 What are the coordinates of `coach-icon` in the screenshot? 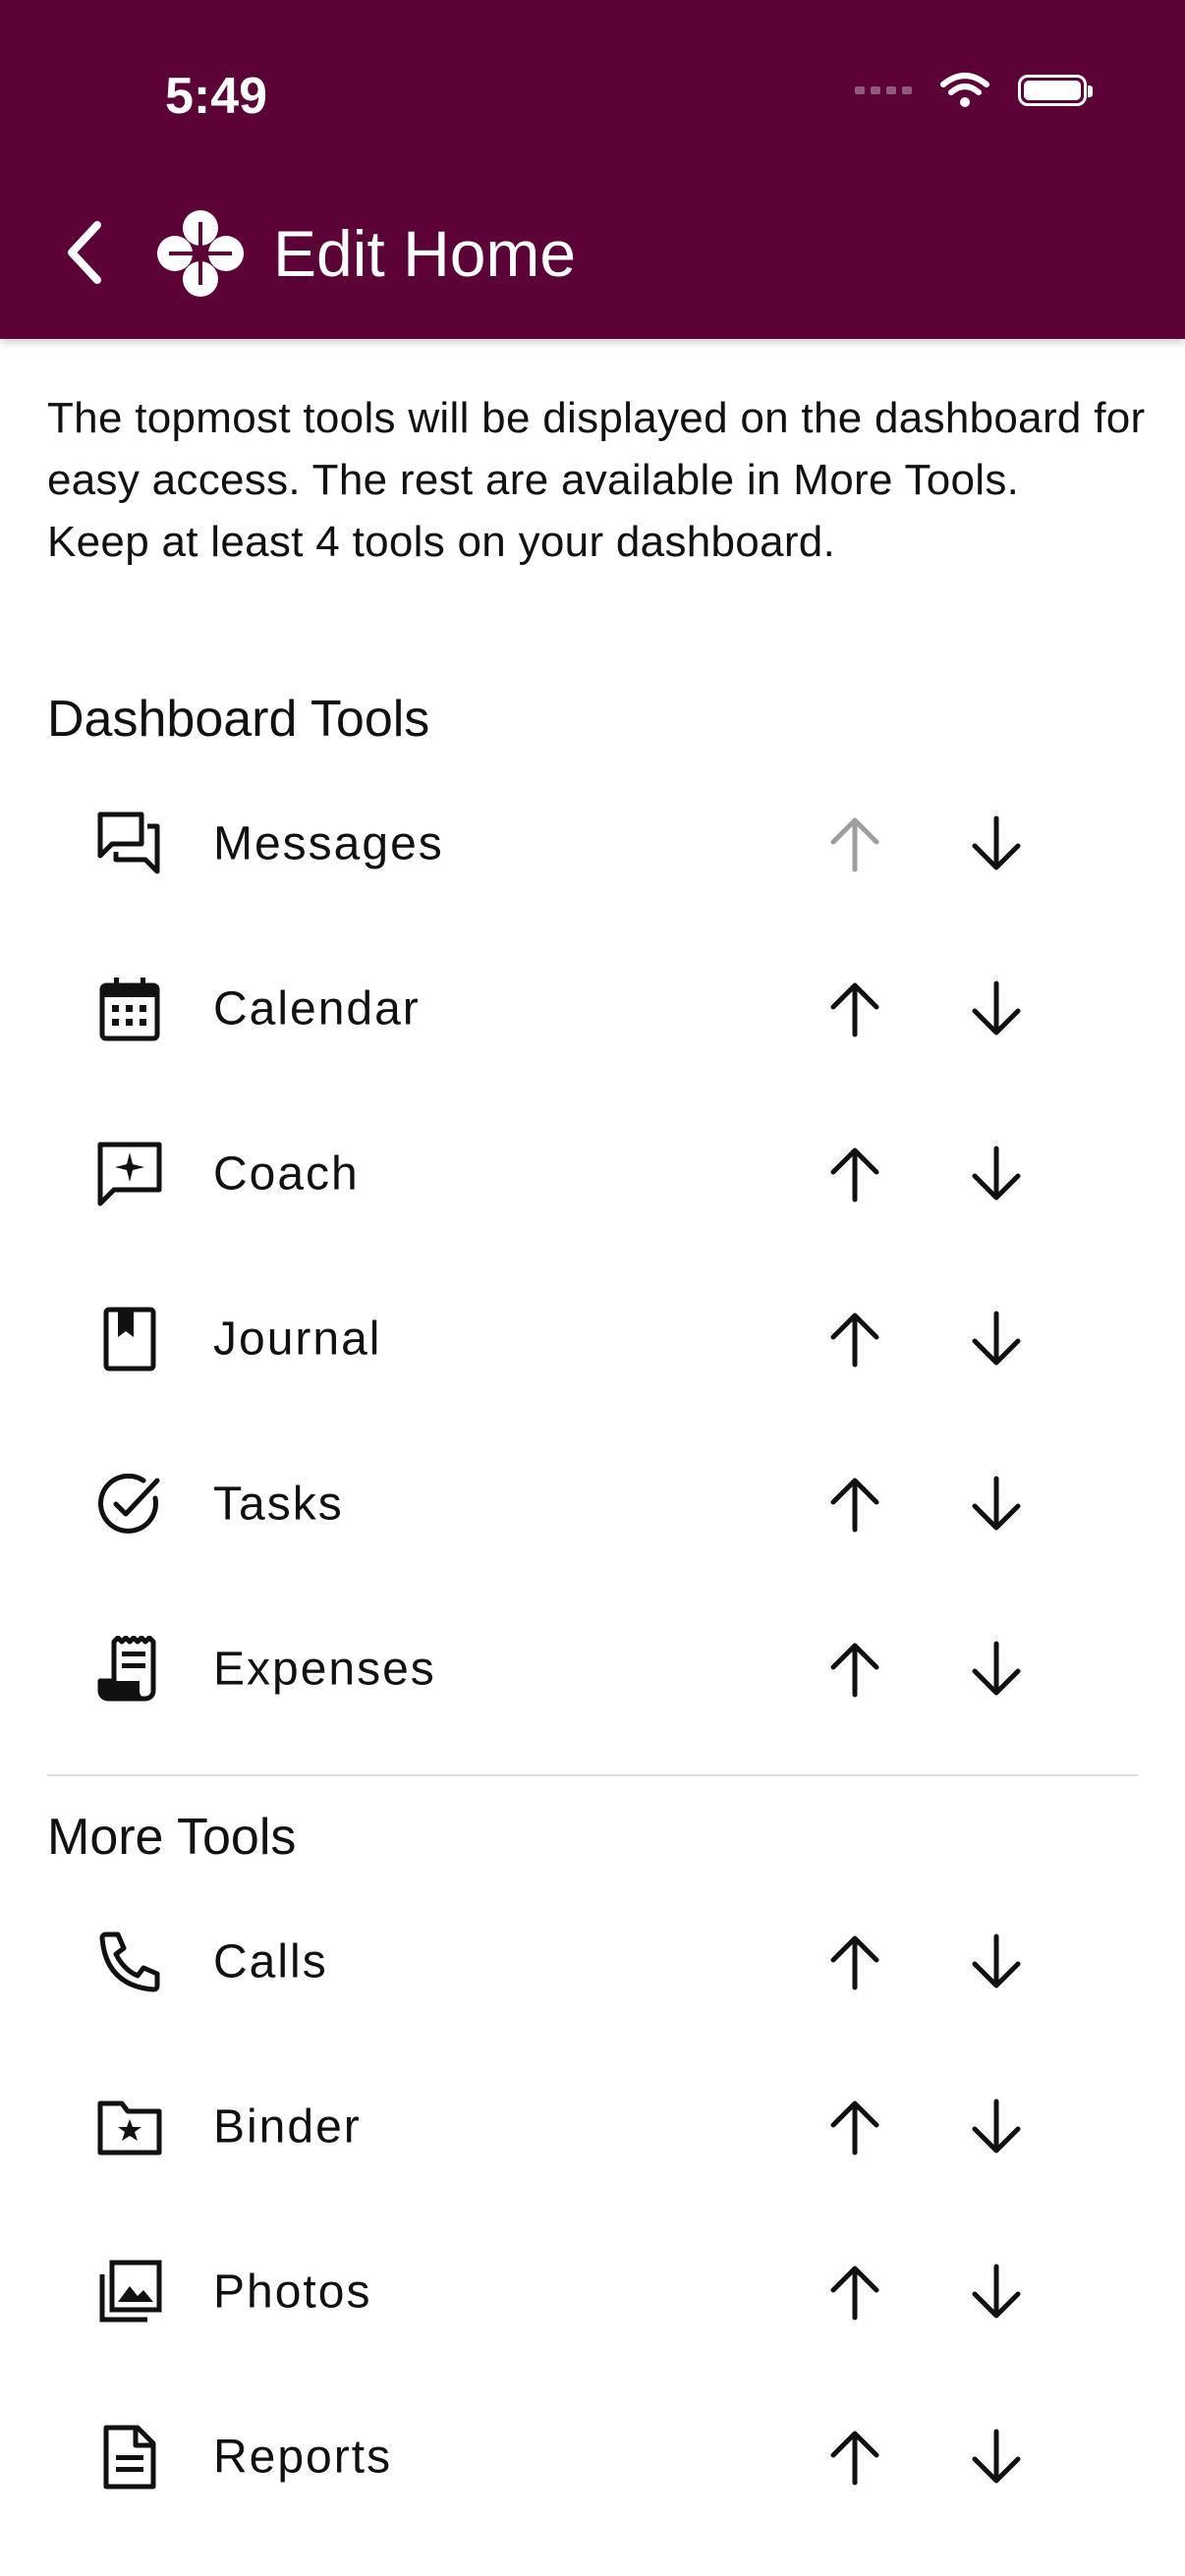 It's located at (130, 1174).